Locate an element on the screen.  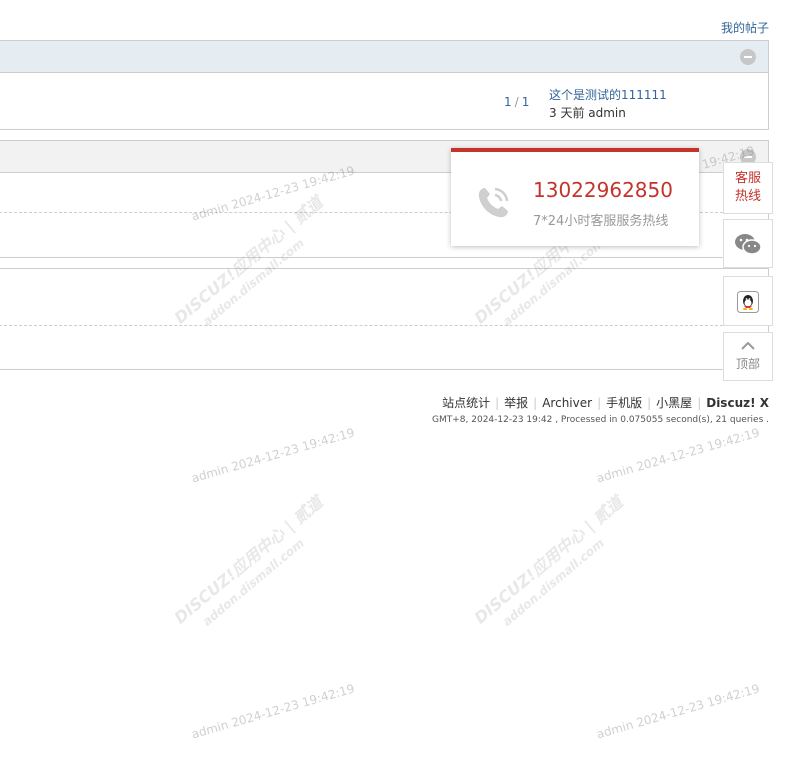
hotline-popup: 13022962850 7*24小时客服服务热线 is located at coordinates (575, 197).